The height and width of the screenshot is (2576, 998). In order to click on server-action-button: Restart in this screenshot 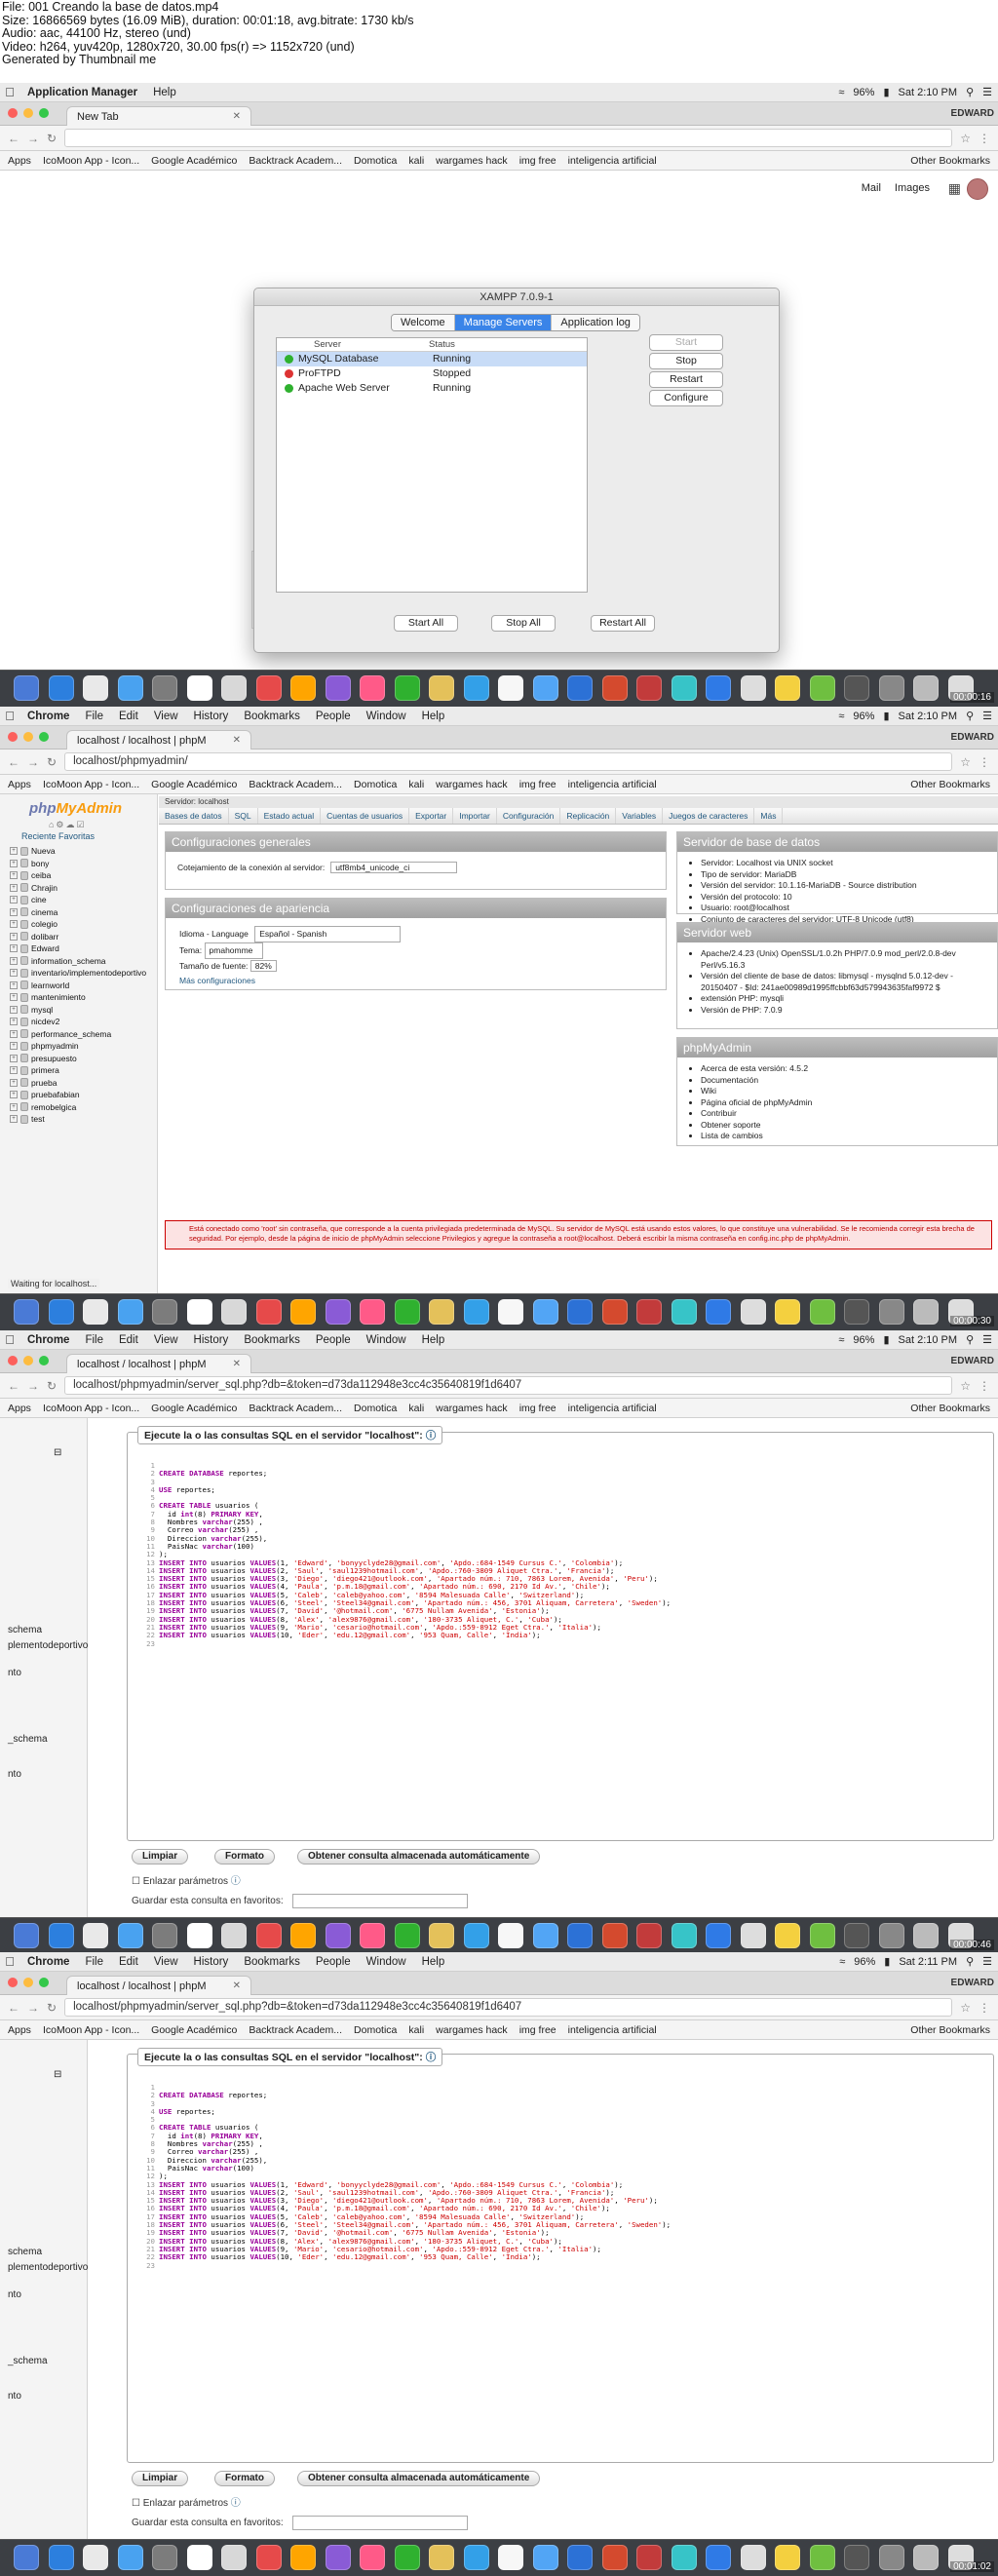, I will do `click(686, 379)`.